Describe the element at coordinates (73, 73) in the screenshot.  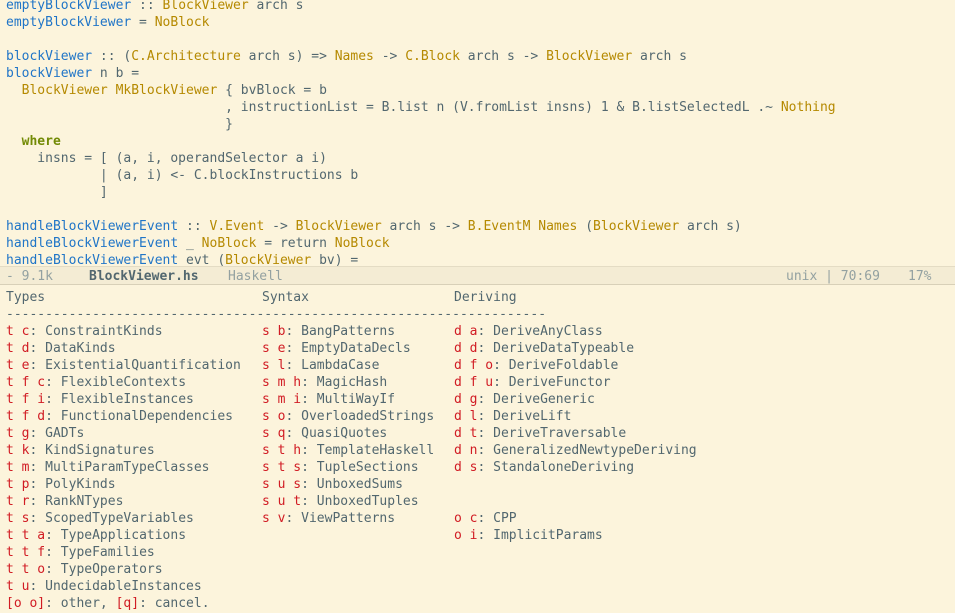
I see `code-line-5: blockViewer n b =` at that location.